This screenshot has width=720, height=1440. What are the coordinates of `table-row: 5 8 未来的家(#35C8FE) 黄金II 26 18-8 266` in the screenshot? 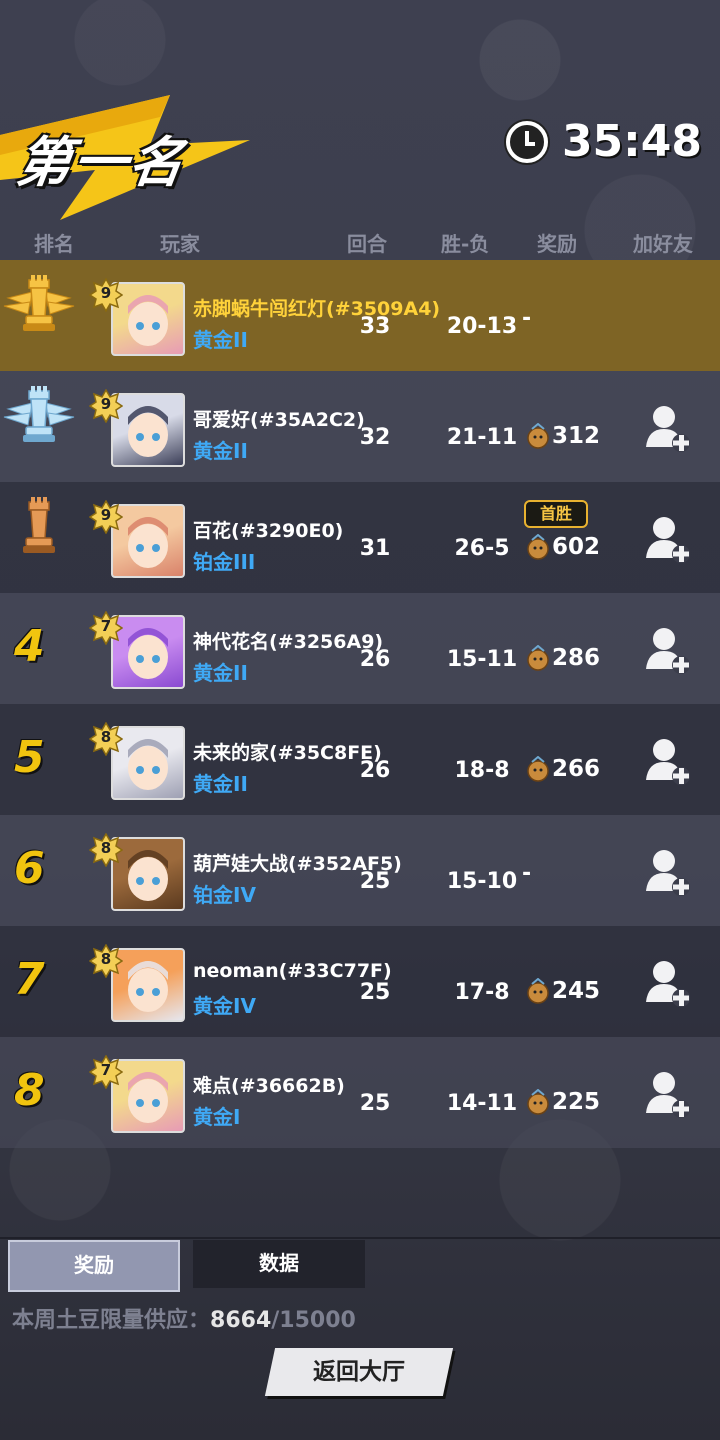 It's located at (360, 759).